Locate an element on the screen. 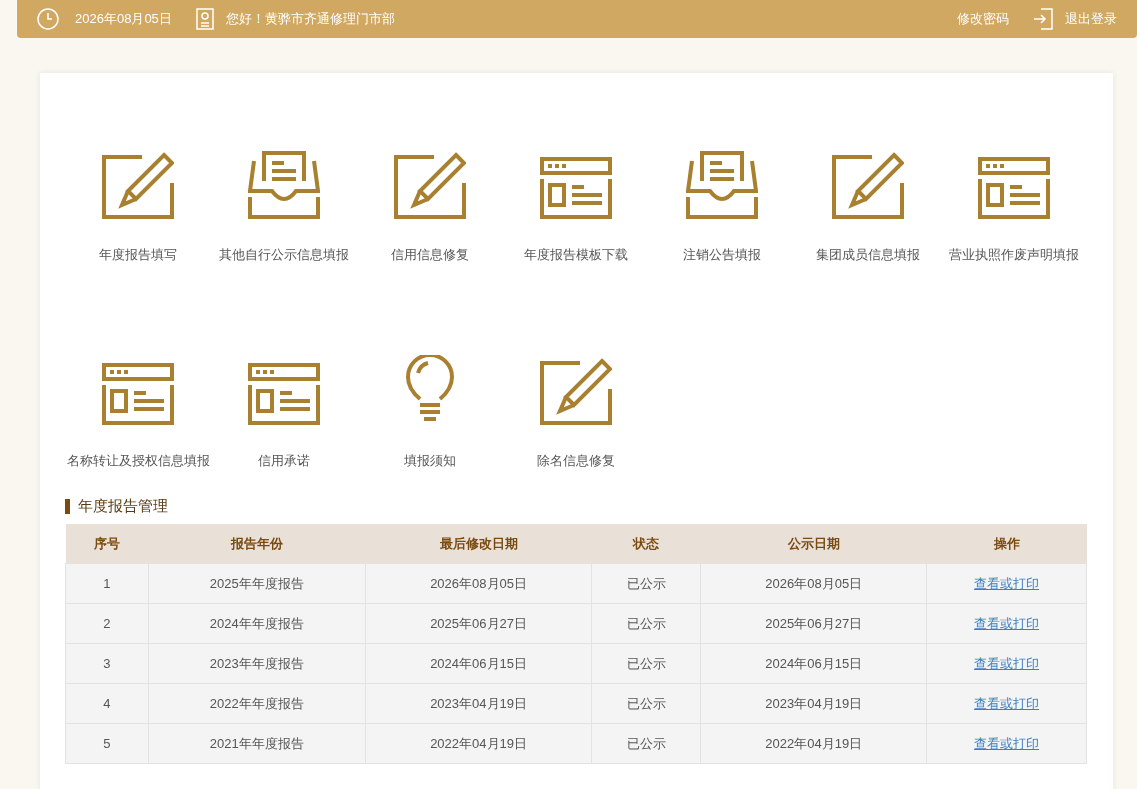 This screenshot has width=1137, height=789. column-header: 操作 is located at coordinates (1006, 543).